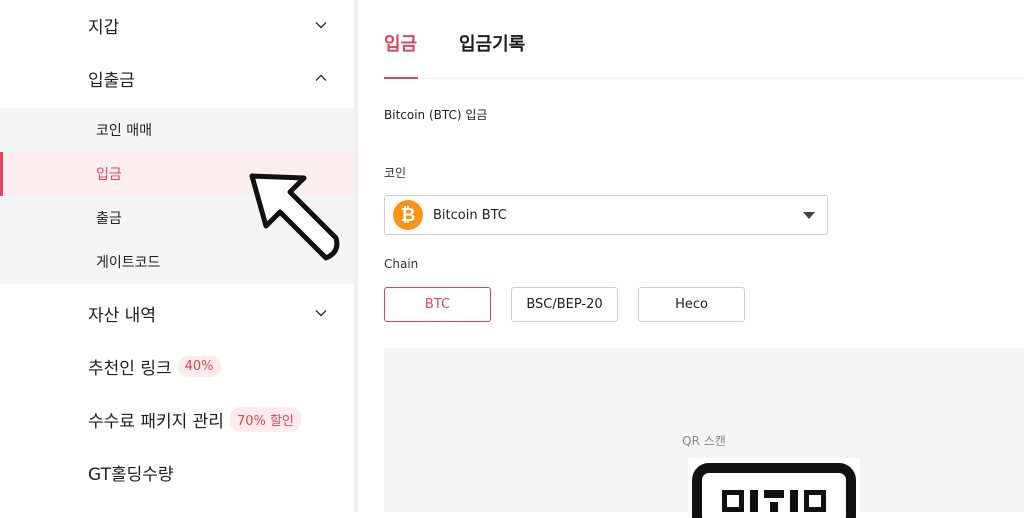 This screenshot has width=1024, height=518. Describe the element at coordinates (492, 43) in the screenshot. I see `tab-deposit-history: 입금기록` at that location.